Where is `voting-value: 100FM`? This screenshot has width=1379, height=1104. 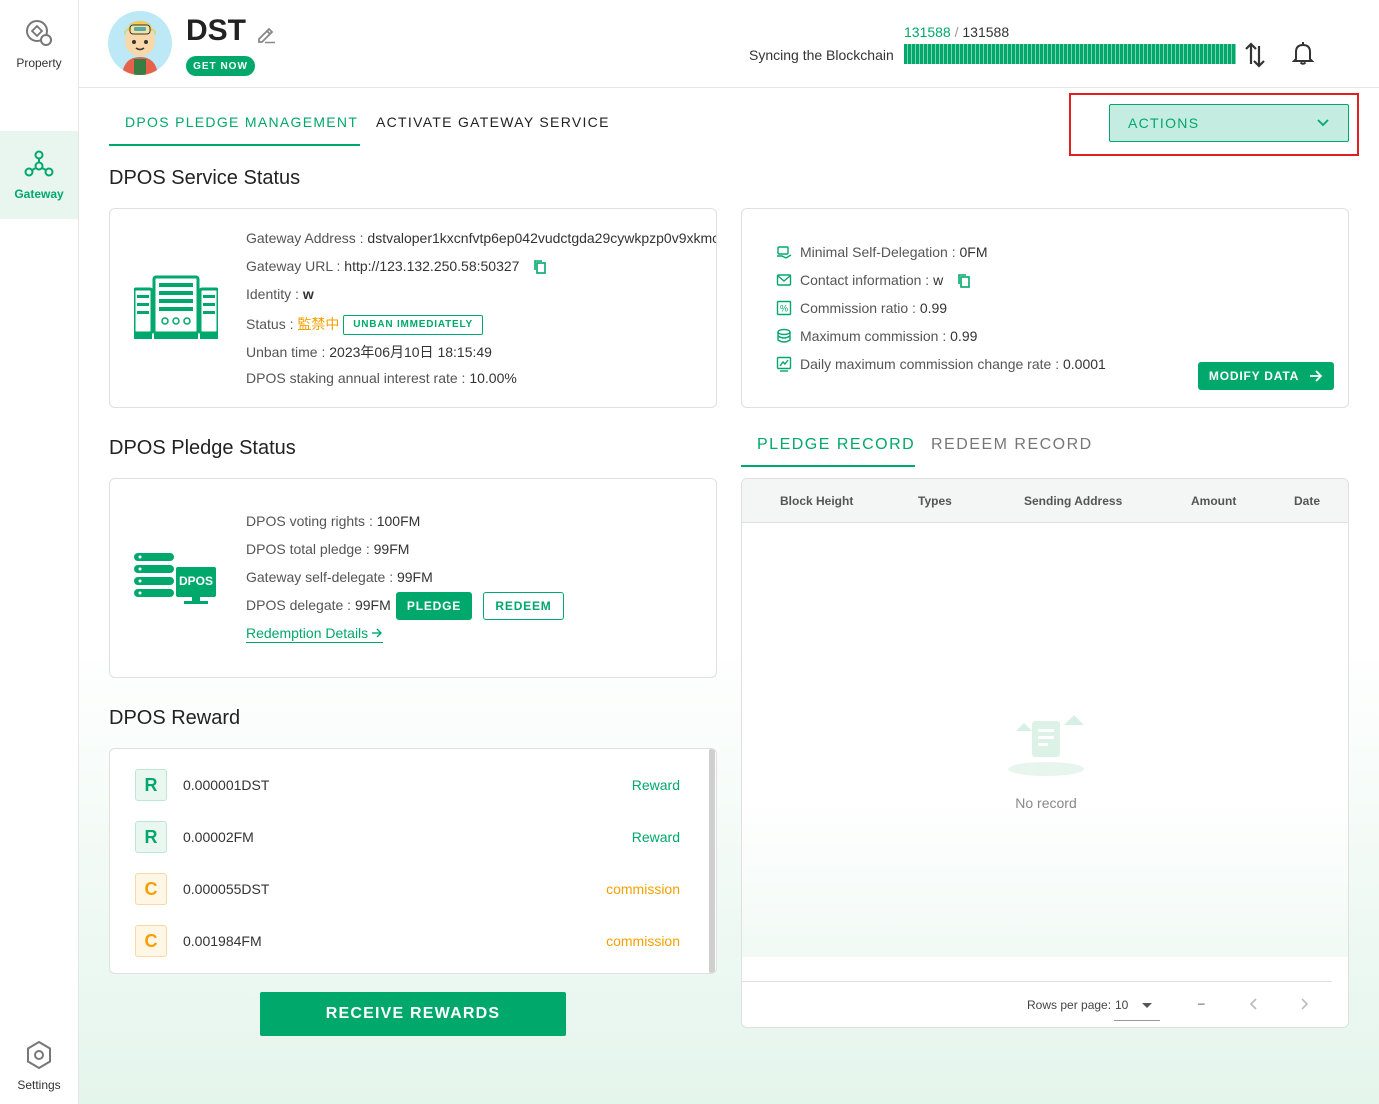 voting-value: 100FM is located at coordinates (398, 521).